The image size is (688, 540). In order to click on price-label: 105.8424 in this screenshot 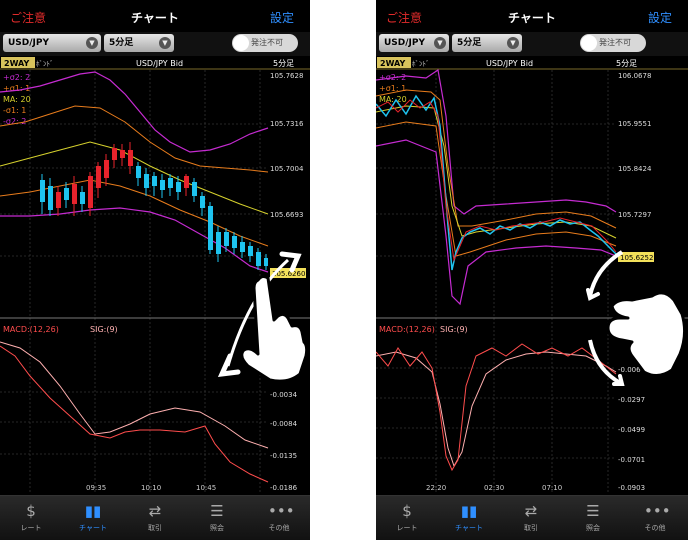, I will do `click(635, 169)`.